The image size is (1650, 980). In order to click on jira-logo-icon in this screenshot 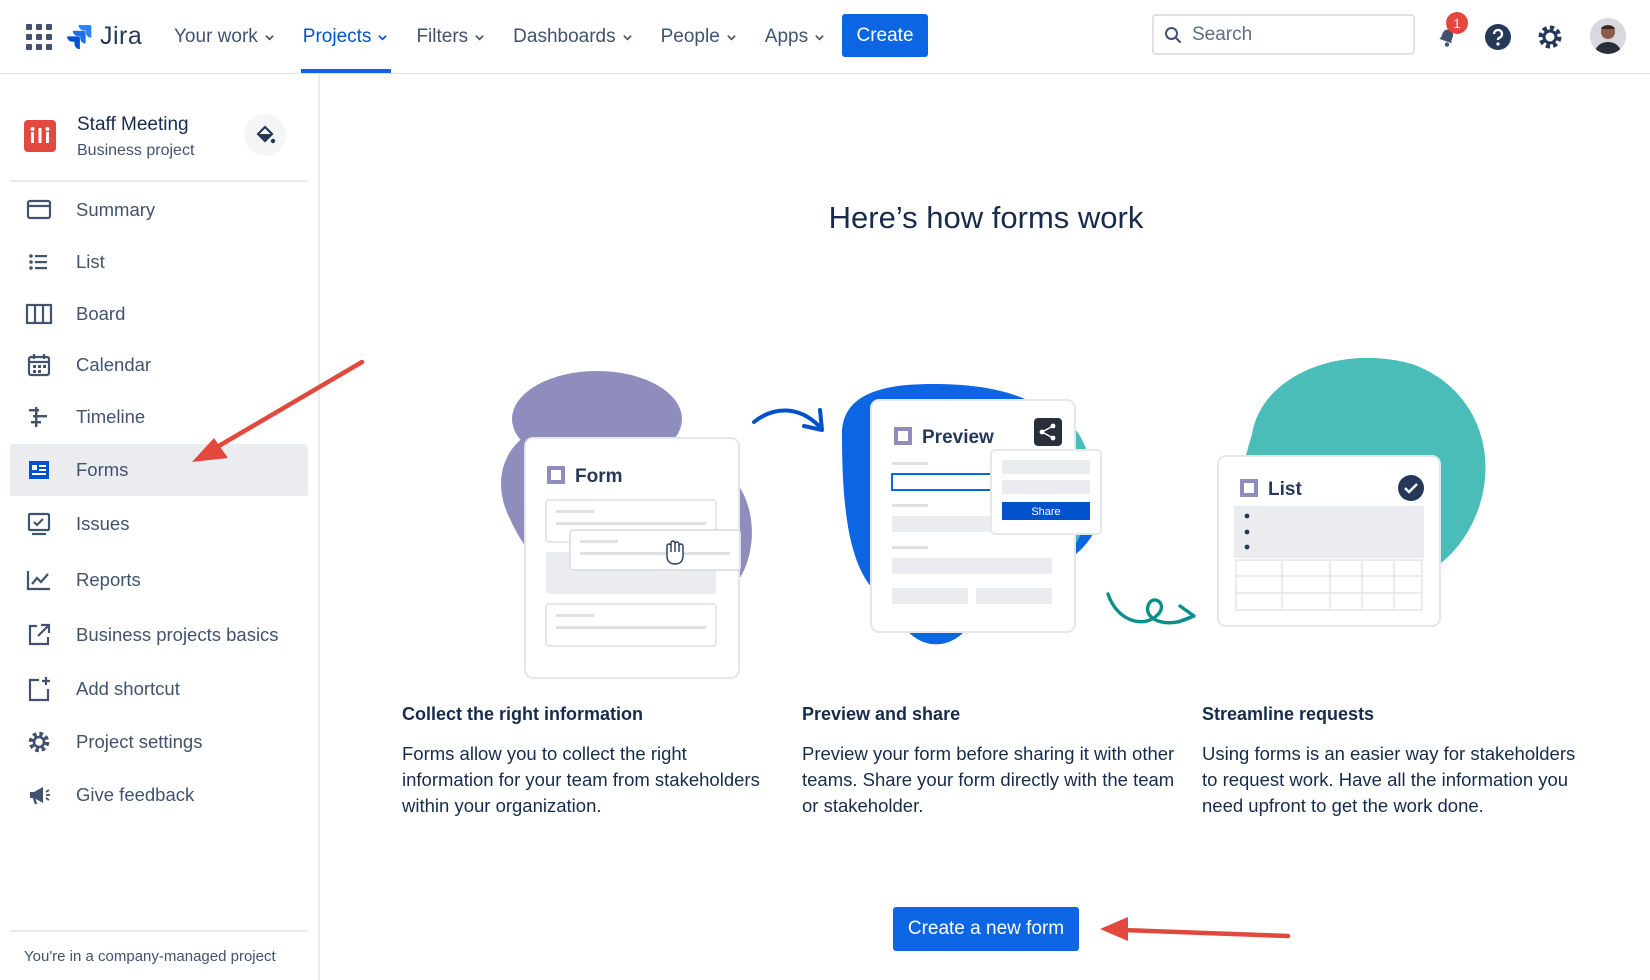, I will do `click(79, 37)`.